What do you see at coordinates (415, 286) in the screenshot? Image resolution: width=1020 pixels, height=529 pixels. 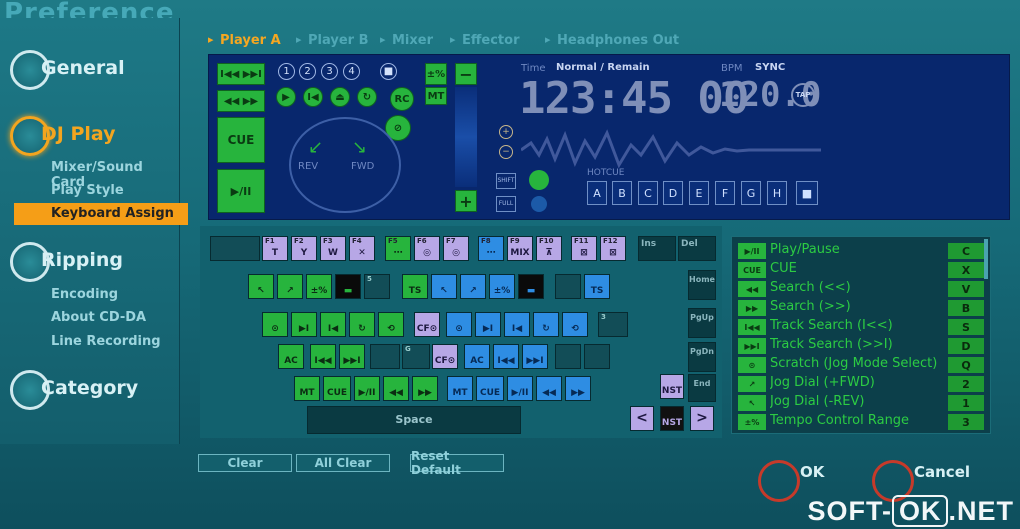 I see `key-6: TS` at bounding box center [415, 286].